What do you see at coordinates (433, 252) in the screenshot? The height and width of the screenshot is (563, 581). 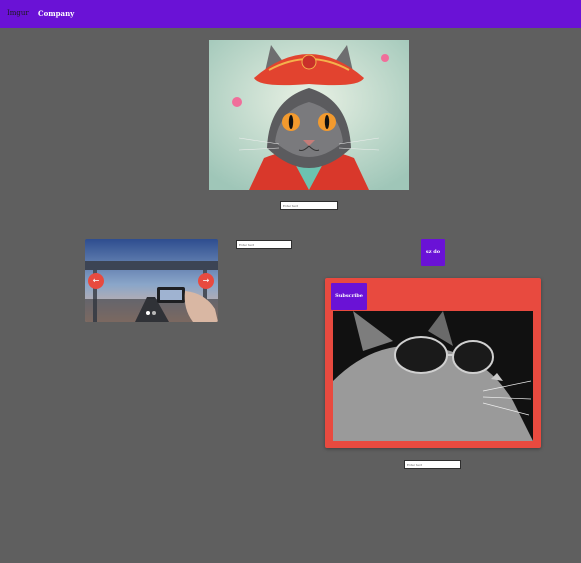 I see `action-button: sz do` at bounding box center [433, 252].